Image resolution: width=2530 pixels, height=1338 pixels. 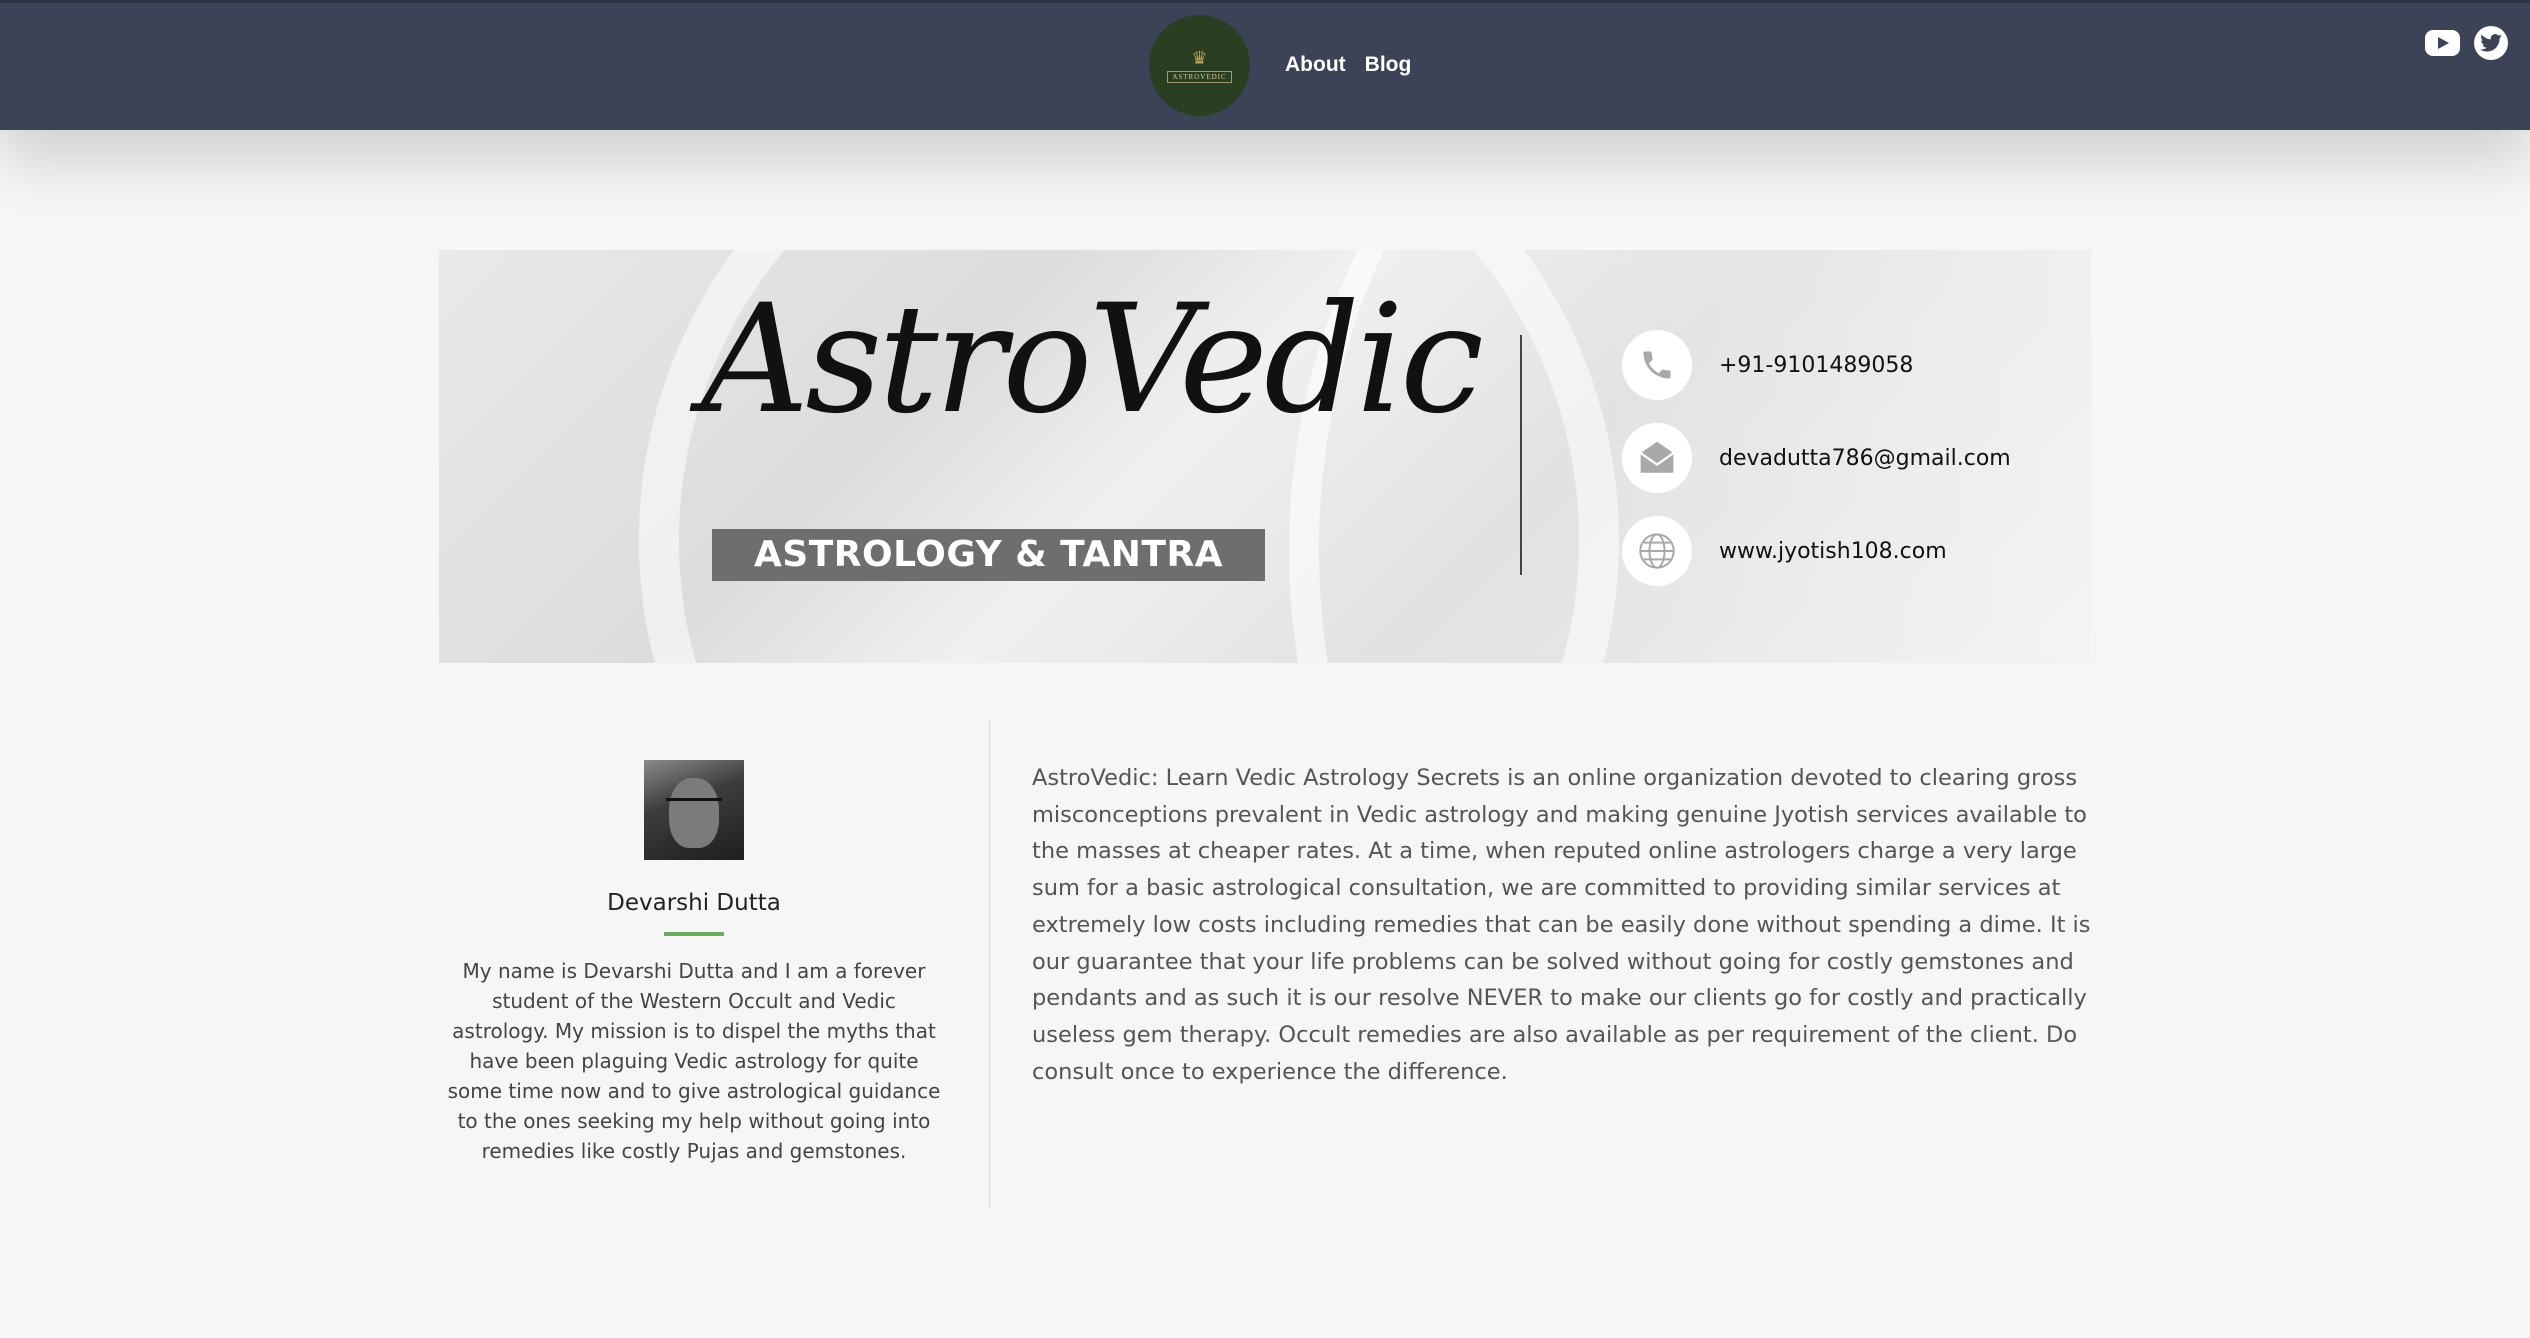 I want to click on banner-divider, so click(x=1521, y=455).